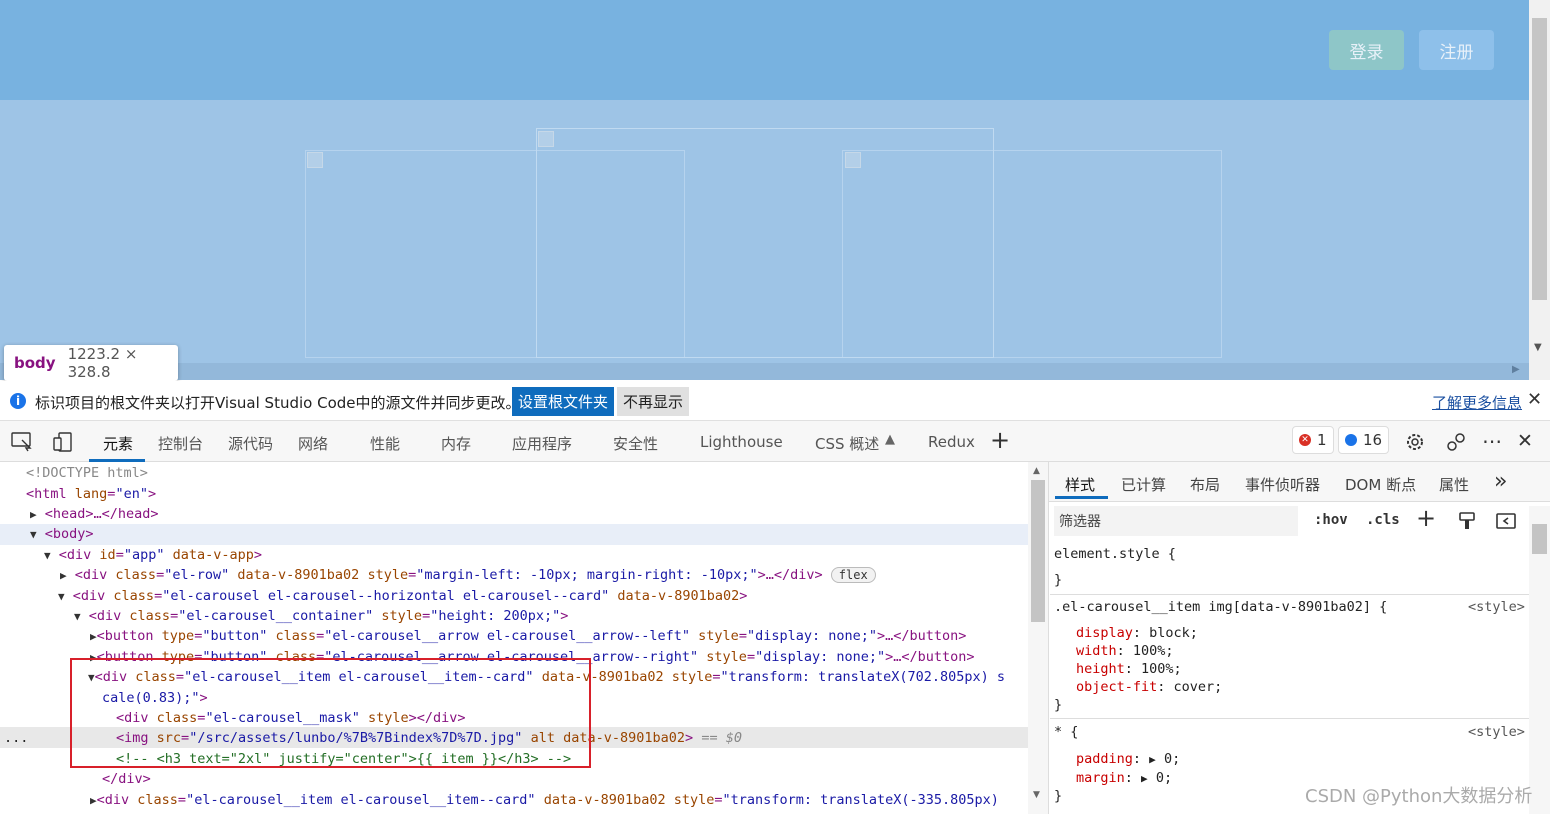 Image resolution: width=1550 pixels, height=814 pixels. I want to click on tag-text: <head>…</head>, so click(101, 514).